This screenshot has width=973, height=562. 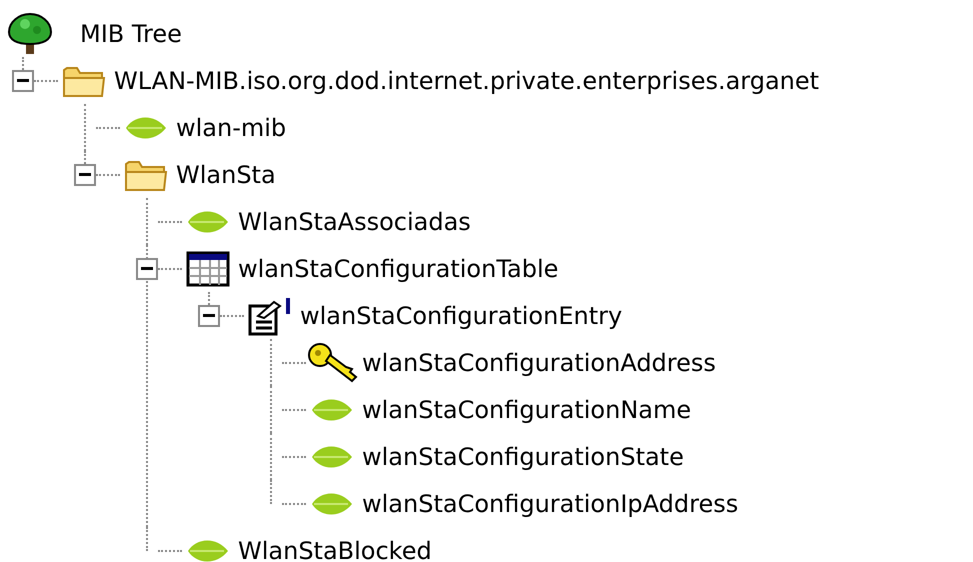 I want to click on node-label: wlanStaConfigurationIpAddress, so click(x=550, y=504).